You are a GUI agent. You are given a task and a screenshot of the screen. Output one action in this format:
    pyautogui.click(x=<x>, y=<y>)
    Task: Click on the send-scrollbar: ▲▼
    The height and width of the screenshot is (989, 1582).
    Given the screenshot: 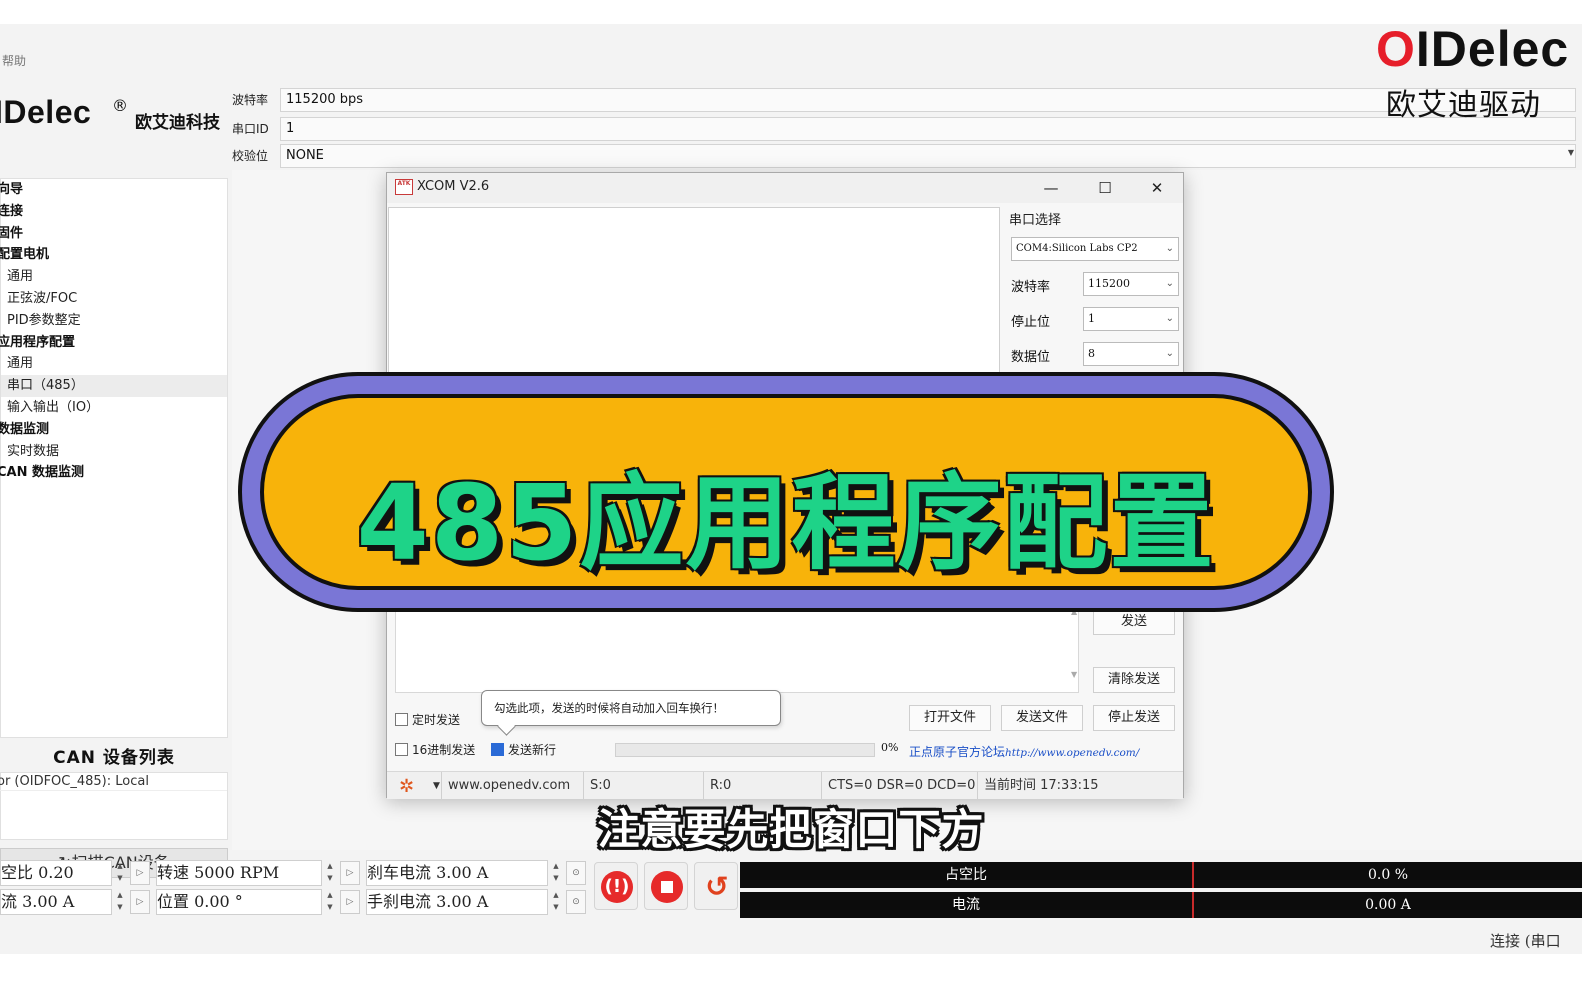 What is the action you would take?
    pyautogui.click(x=1078, y=650)
    